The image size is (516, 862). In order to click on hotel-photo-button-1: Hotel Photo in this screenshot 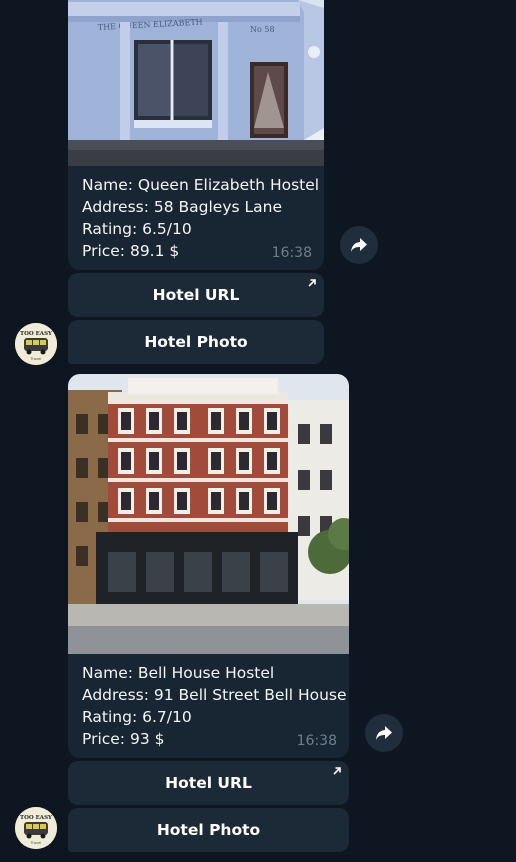, I will do `click(196, 342)`.